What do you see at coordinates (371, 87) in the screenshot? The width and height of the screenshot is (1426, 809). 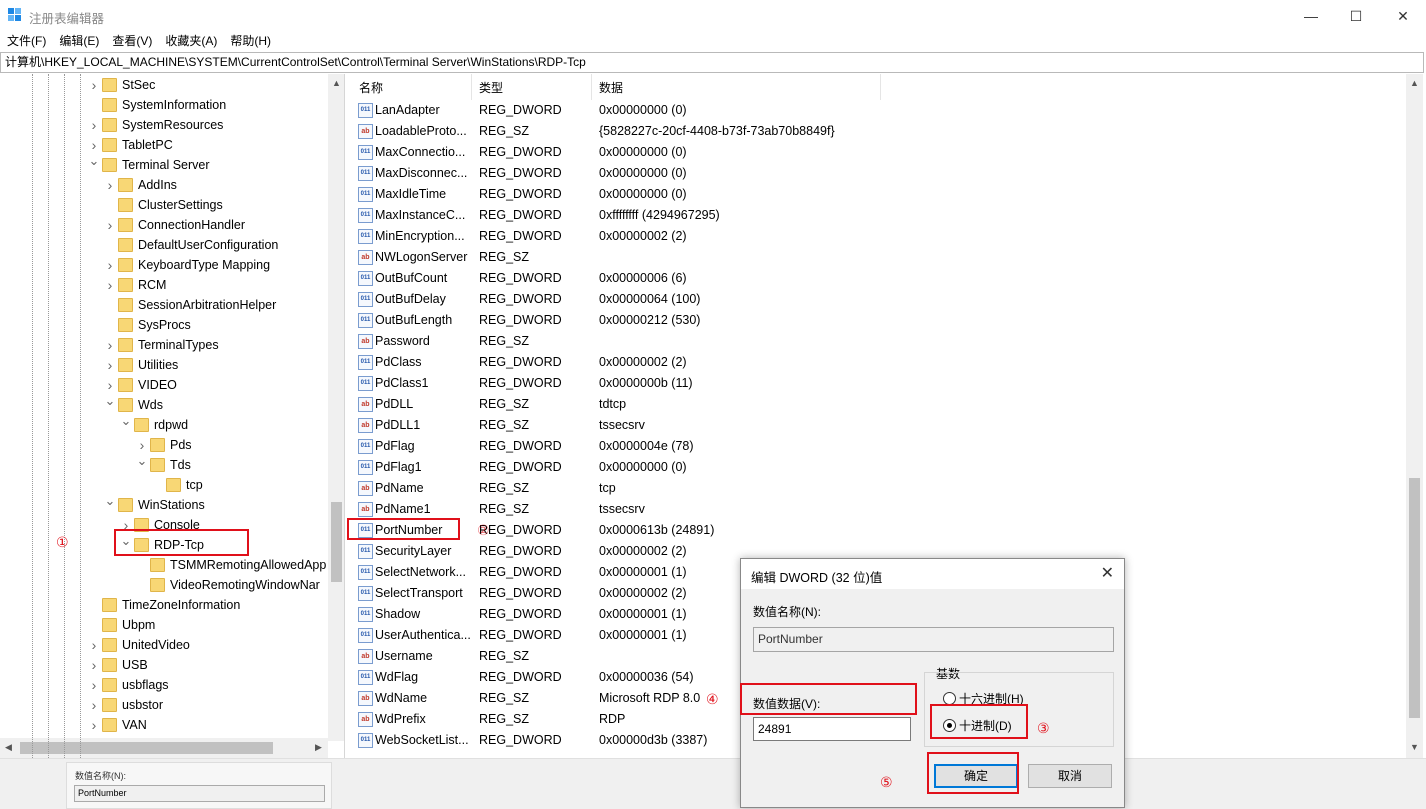 I see `column-name: 名称` at bounding box center [371, 87].